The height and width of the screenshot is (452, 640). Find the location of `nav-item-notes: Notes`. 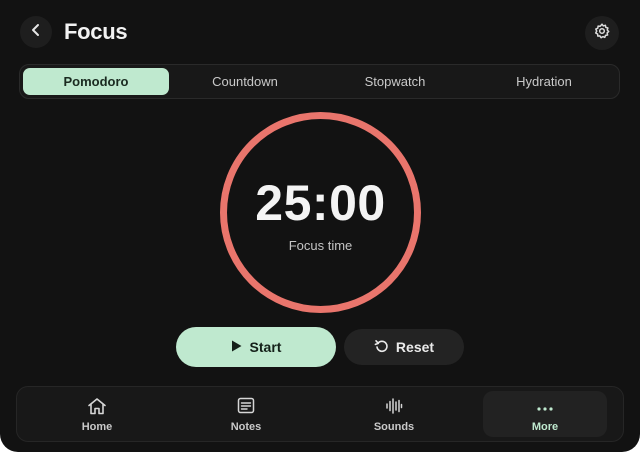

nav-item-notes: Notes is located at coordinates (246, 414).